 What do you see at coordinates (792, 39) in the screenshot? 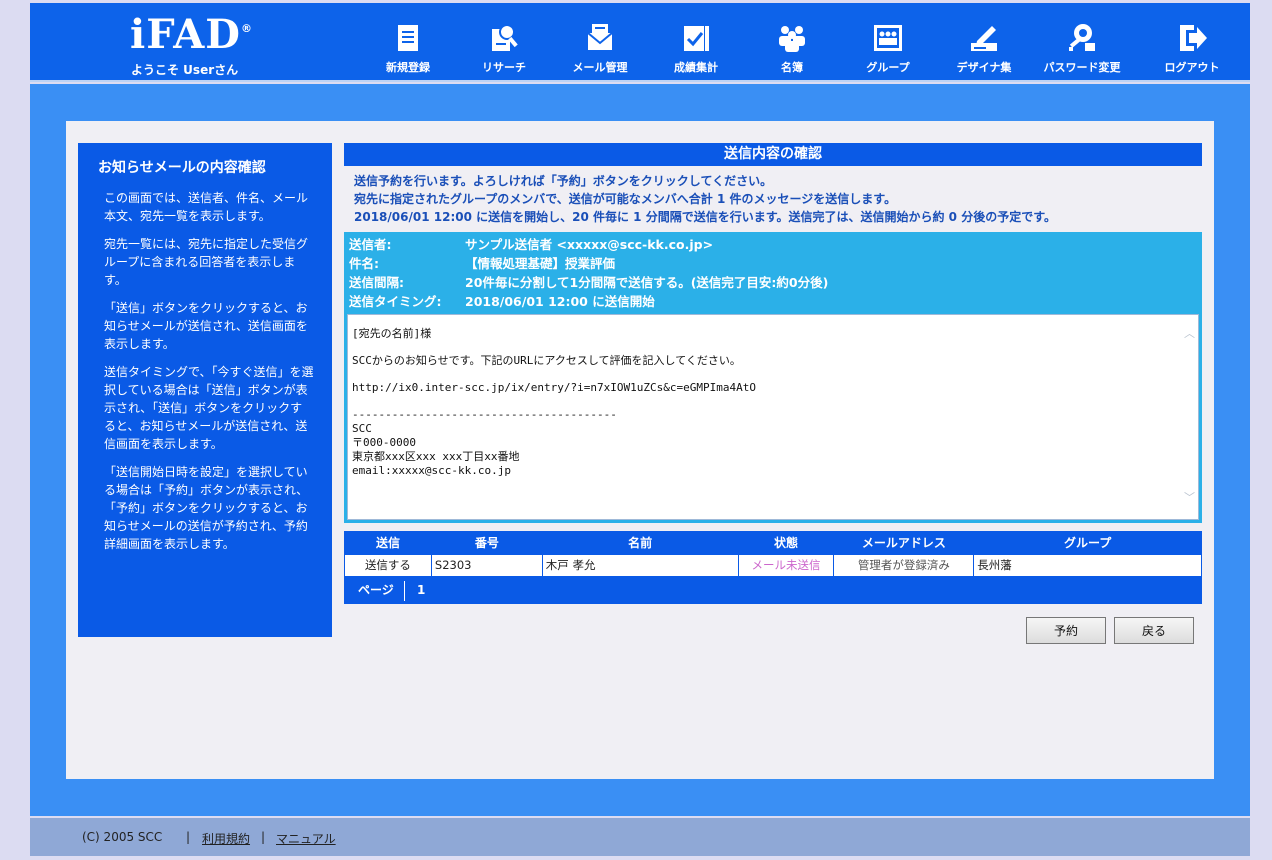
I see `people-icon` at bounding box center [792, 39].